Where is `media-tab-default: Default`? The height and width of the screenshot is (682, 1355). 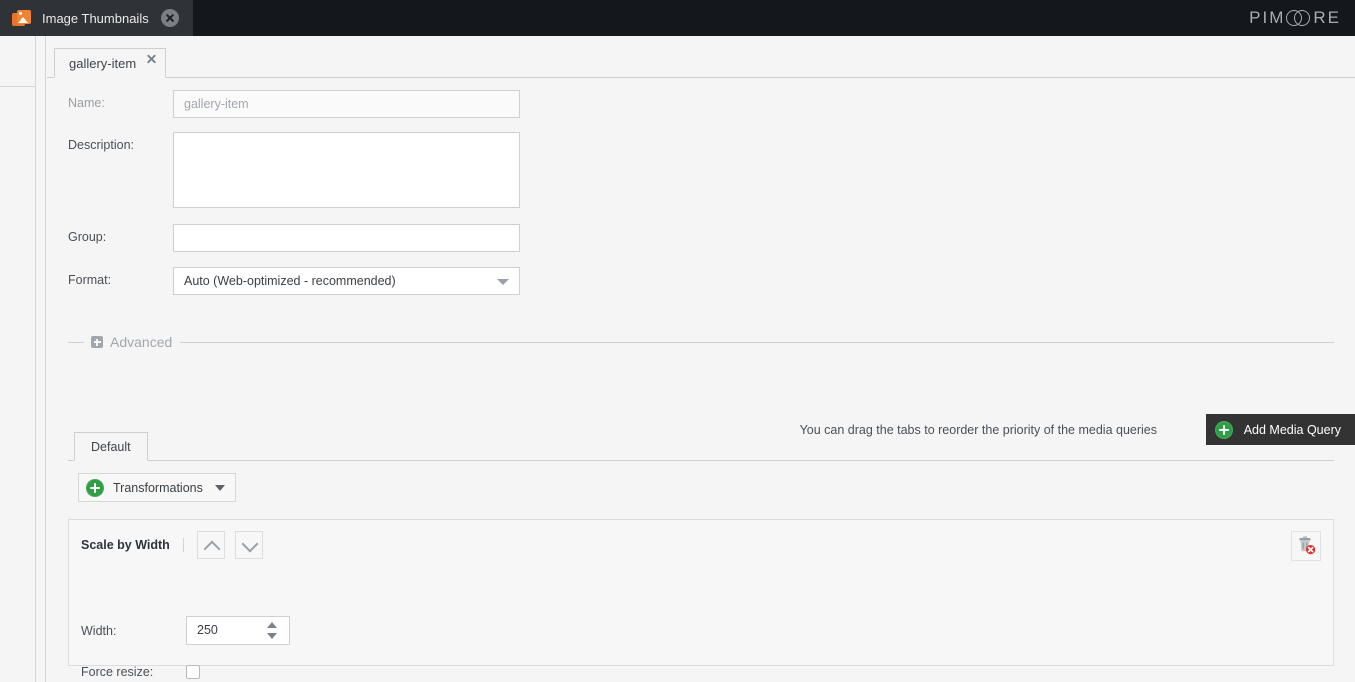 media-tab-default: Default is located at coordinates (111, 446).